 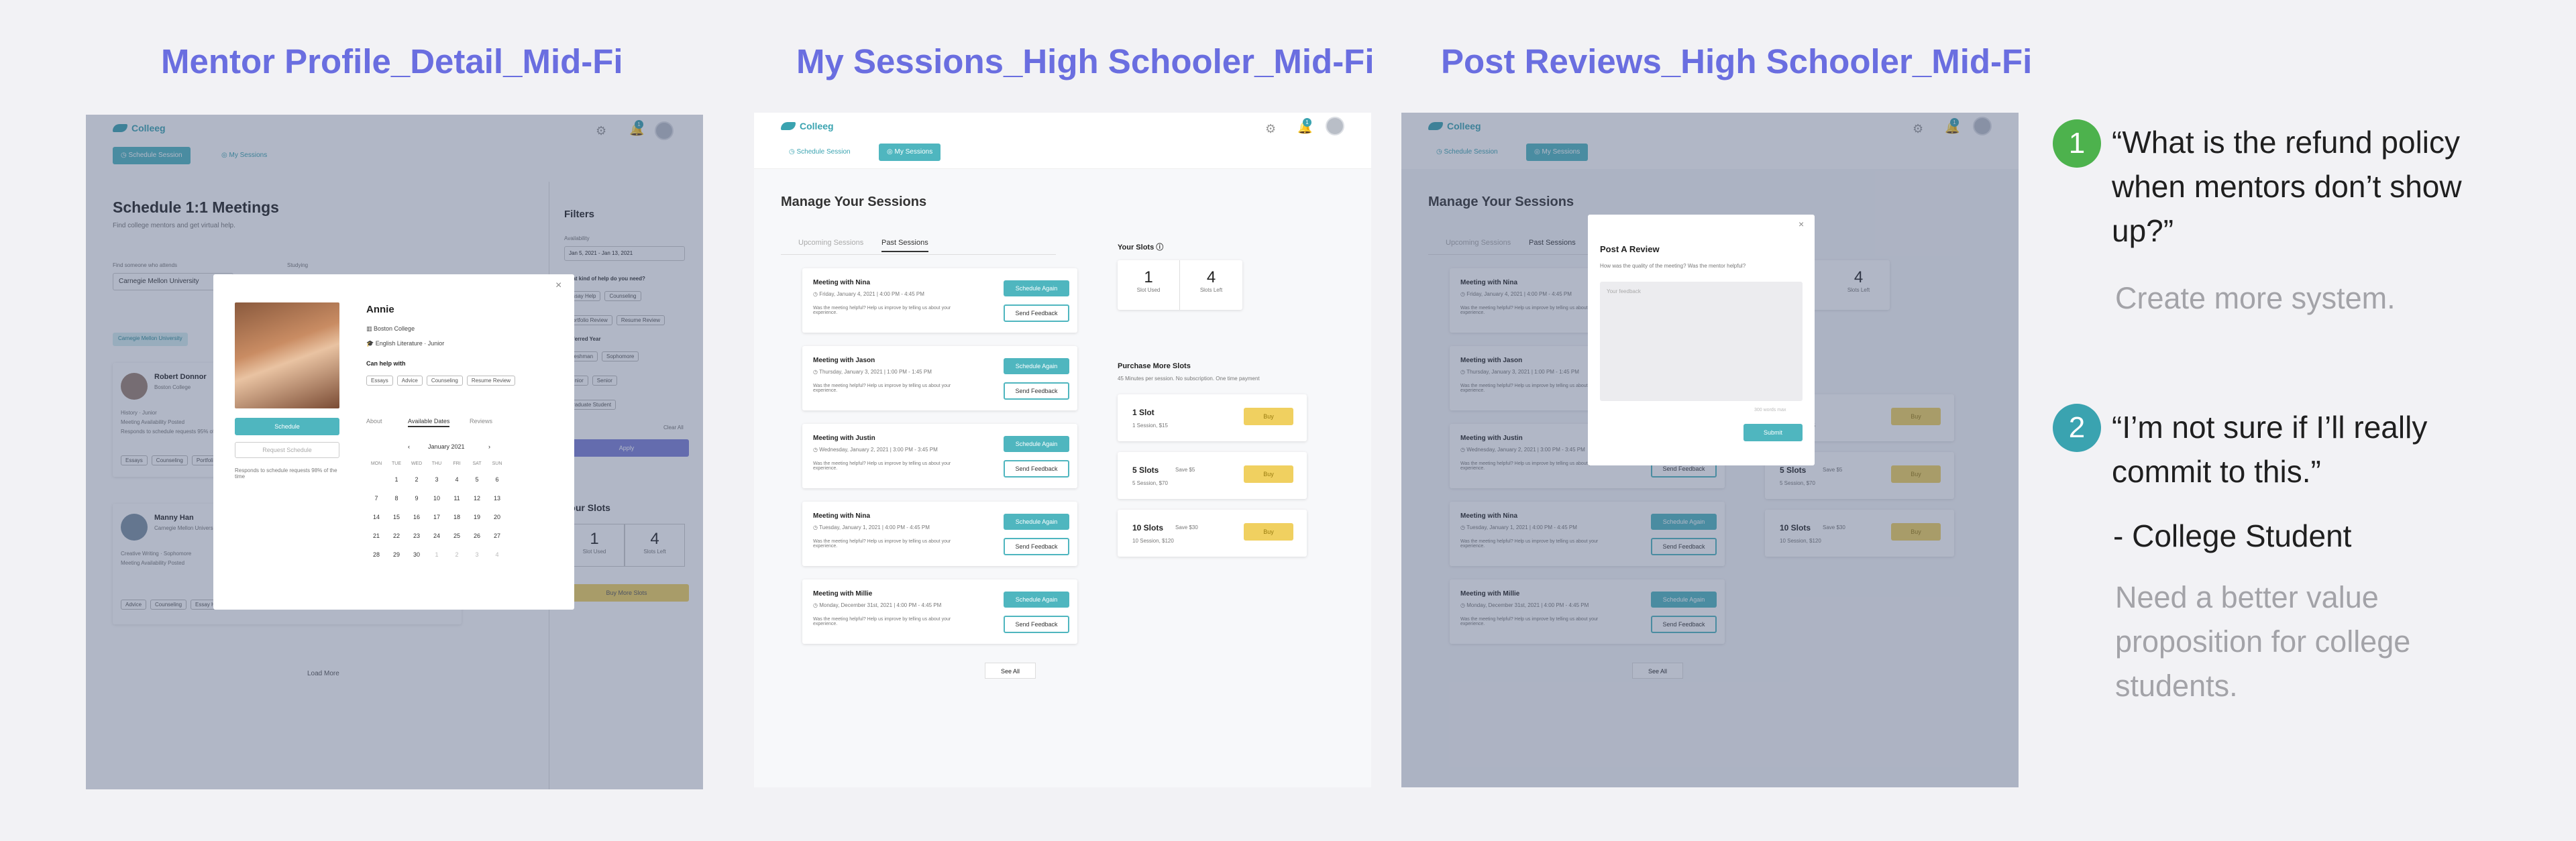 What do you see at coordinates (497, 479) in the screenshot?
I see `calendar-day: 6` at bounding box center [497, 479].